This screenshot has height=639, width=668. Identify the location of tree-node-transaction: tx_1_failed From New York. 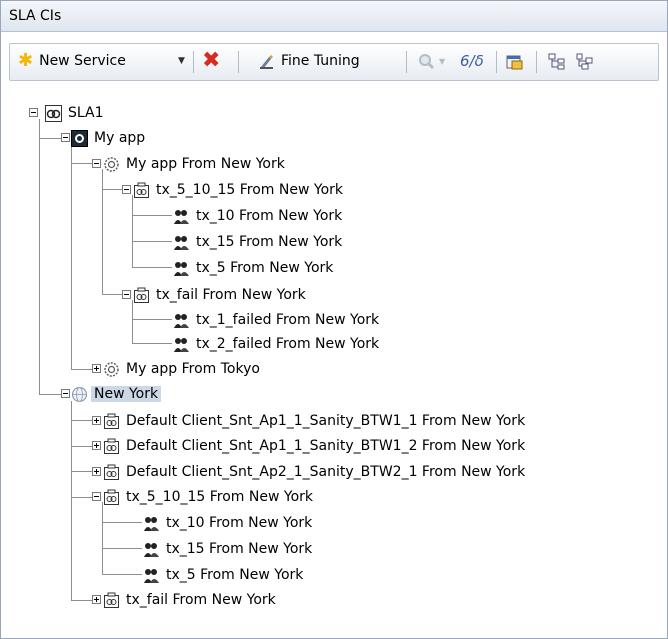
(276, 320).